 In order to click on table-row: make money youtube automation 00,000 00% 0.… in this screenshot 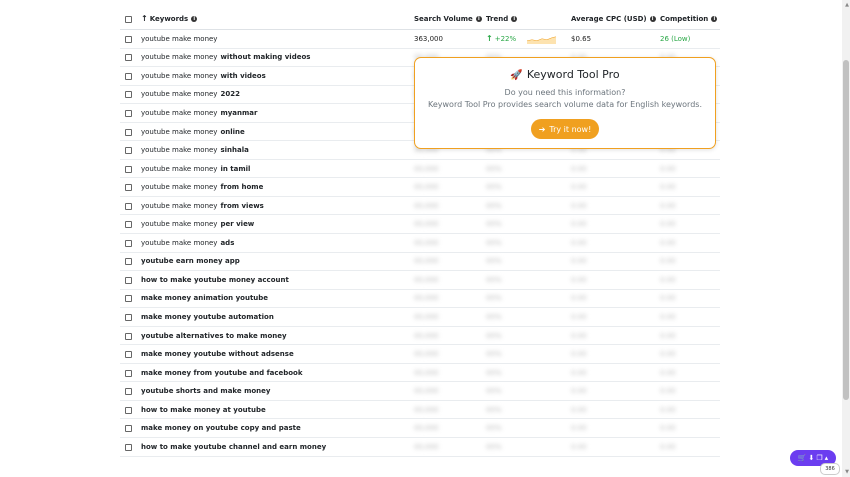, I will do `click(420, 317)`.